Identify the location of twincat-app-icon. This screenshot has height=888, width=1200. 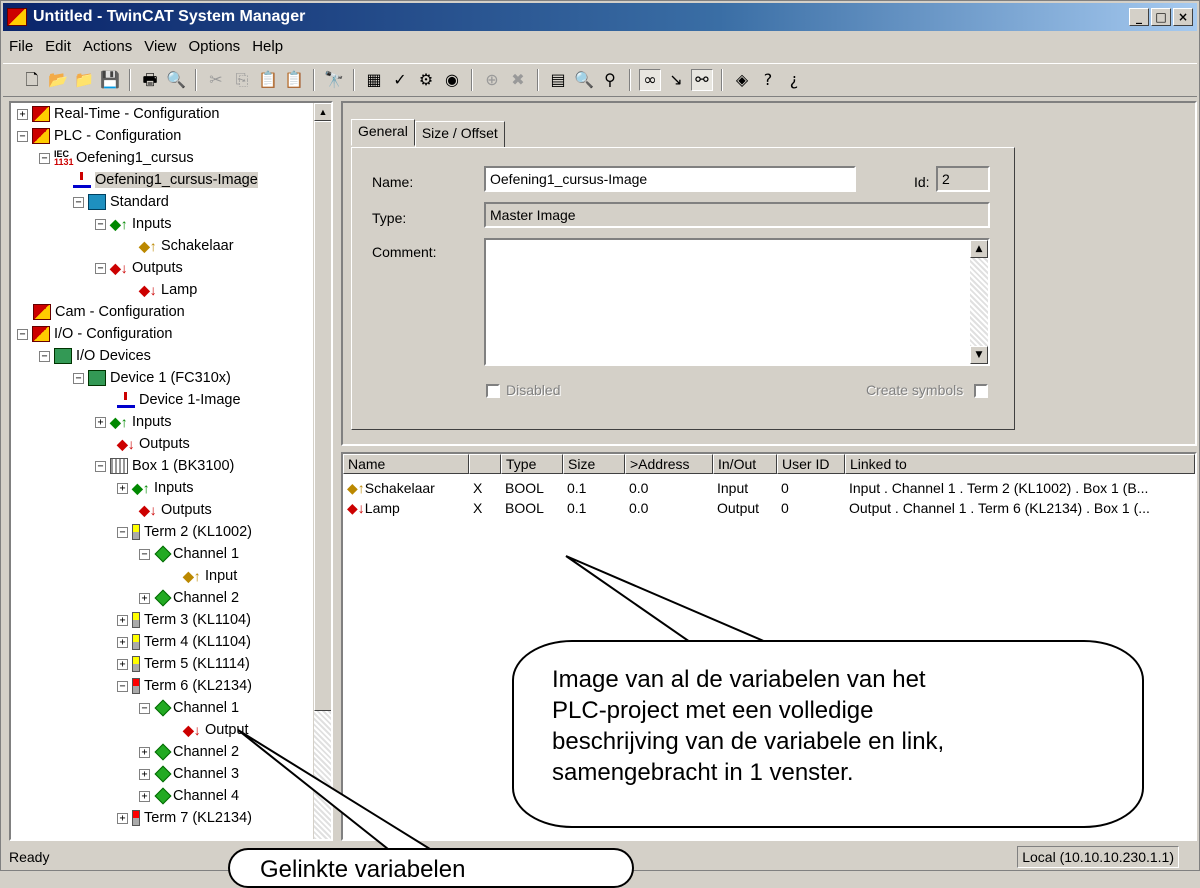
(17, 17).